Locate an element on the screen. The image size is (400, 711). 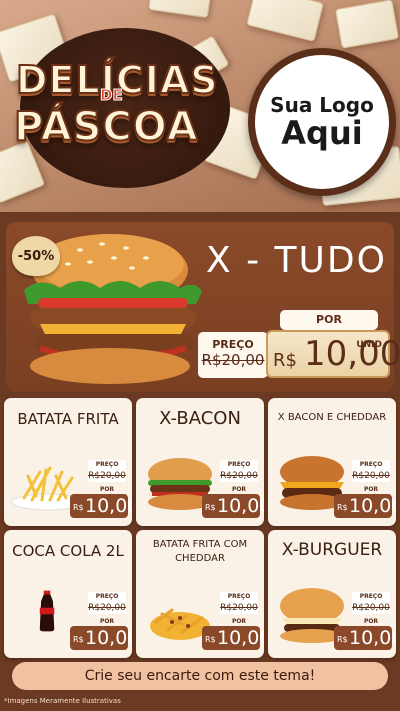
footnote: *Imagens Meramente Ilustrativas is located at coordinates (62, 701).